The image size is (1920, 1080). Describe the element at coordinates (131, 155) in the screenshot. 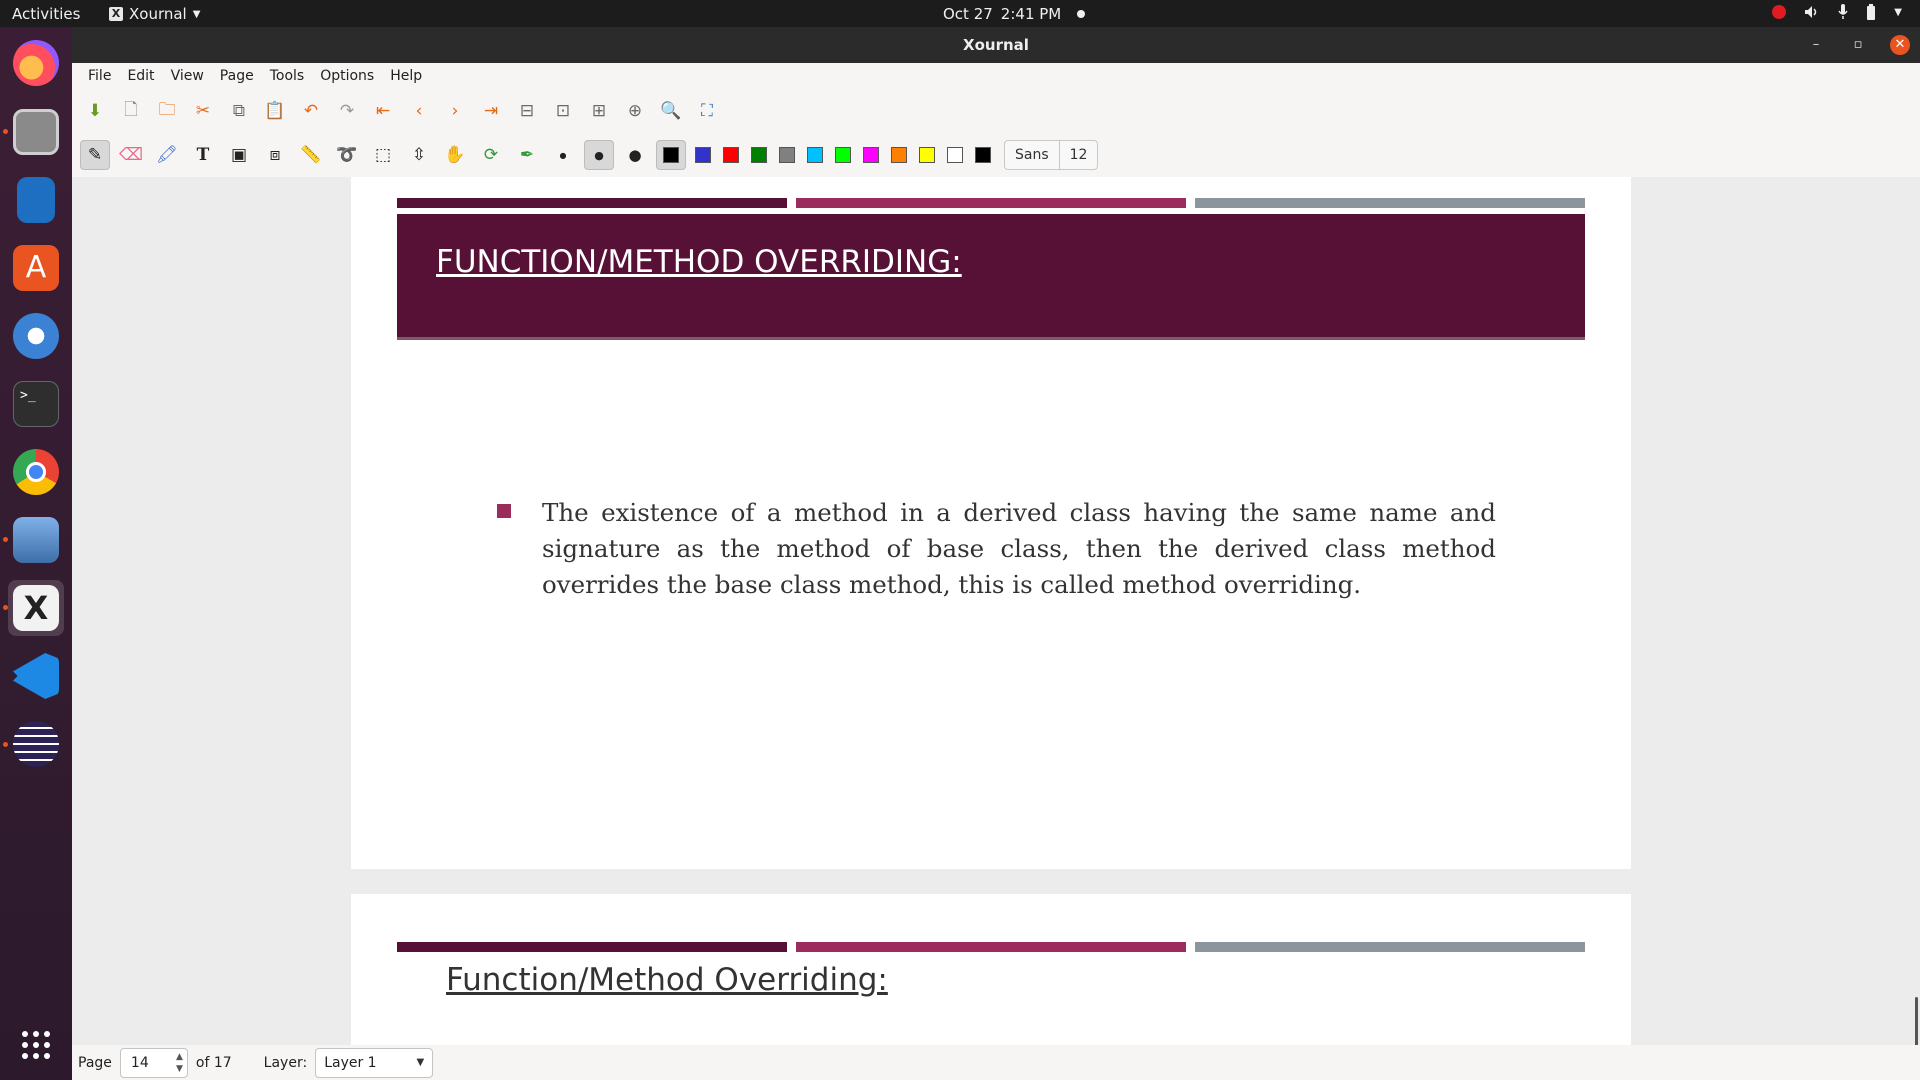

I see `eraser-tool-button: ⌫` at that location.